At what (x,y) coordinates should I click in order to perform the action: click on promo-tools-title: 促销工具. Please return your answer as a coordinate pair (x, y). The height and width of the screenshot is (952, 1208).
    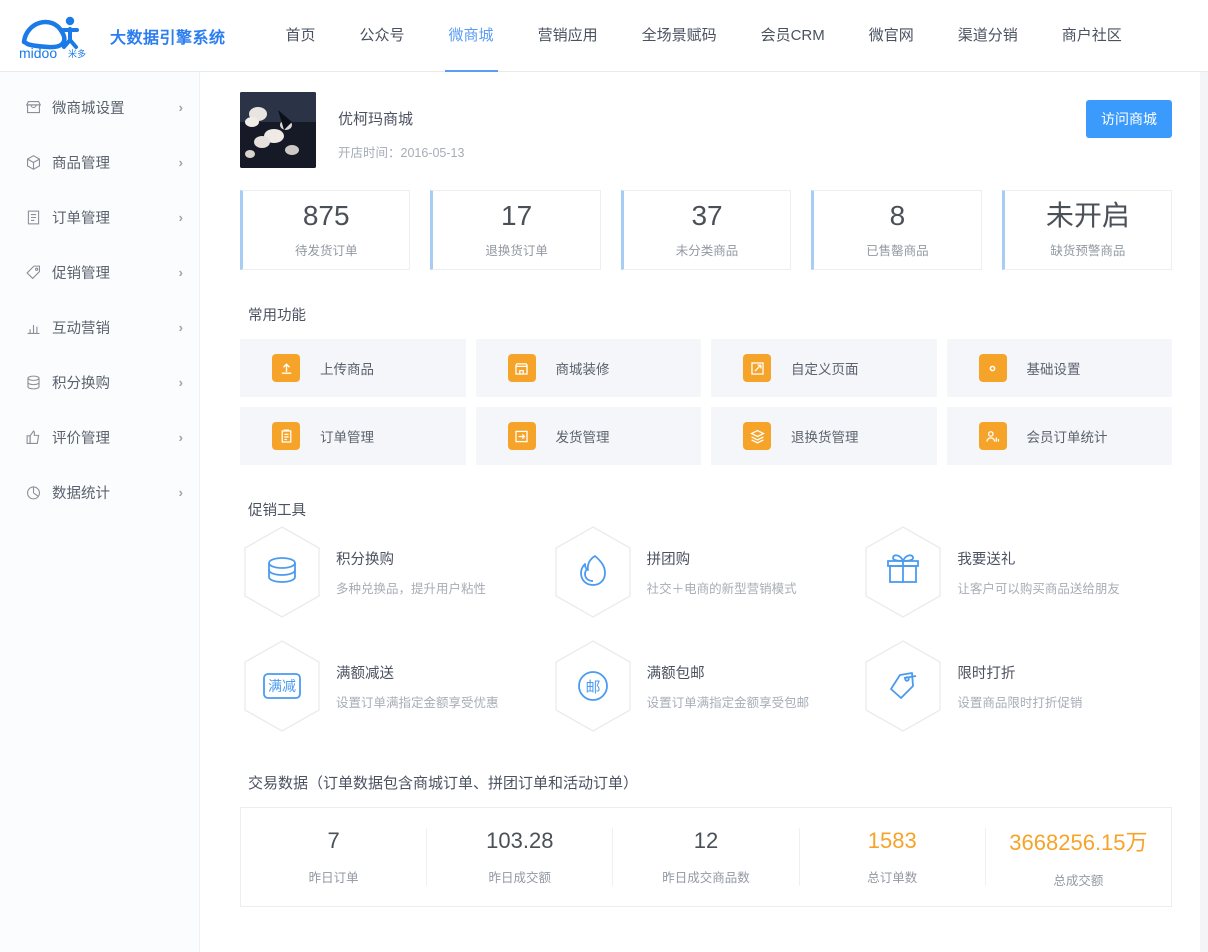
    Looking at the image, I should click on (277, 511).